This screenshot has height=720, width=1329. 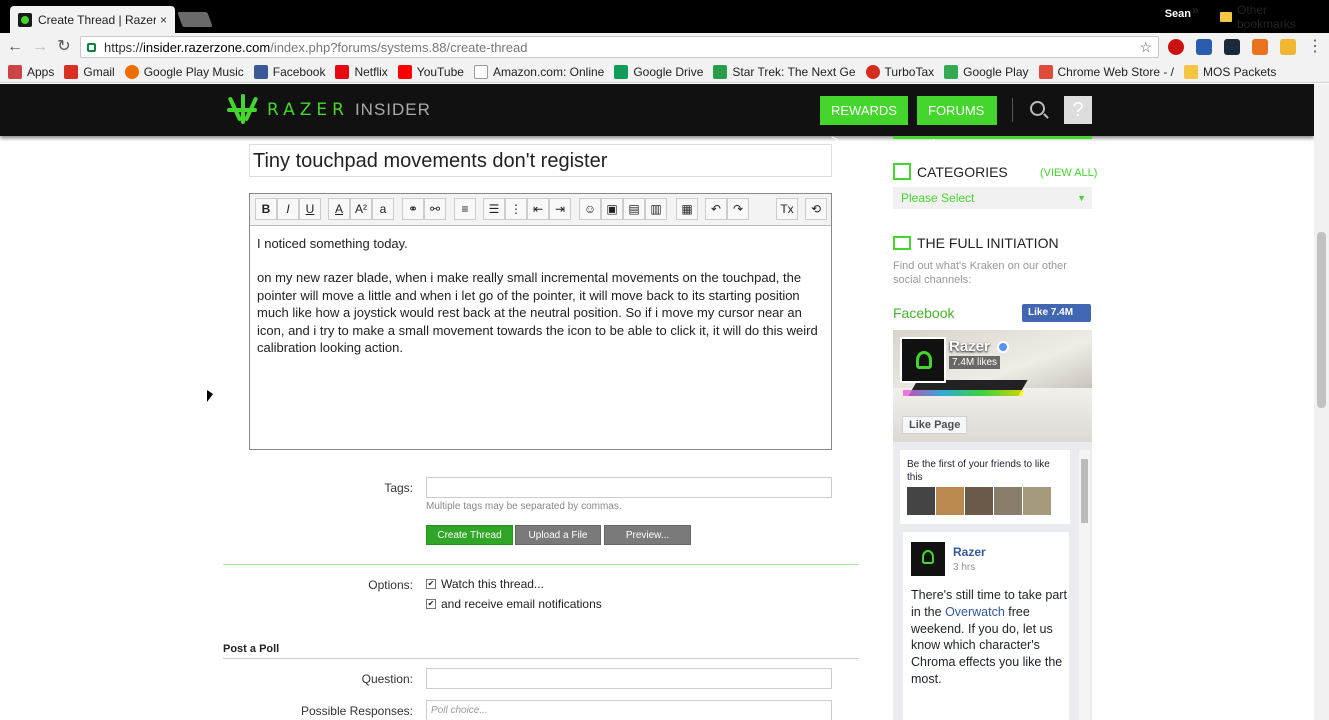 What do you see at coordinates (398, 488) in the screenshot?
I see `tags-label: Tags:` at bounding box center [398, 488].